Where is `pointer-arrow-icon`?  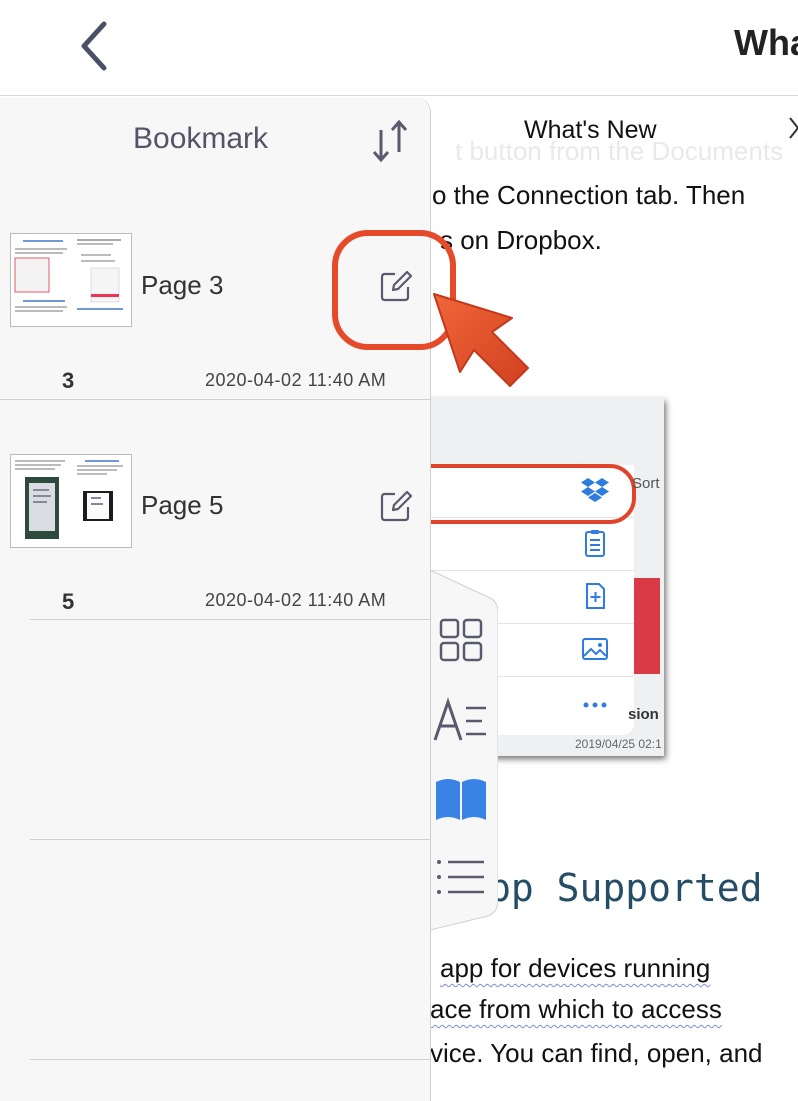 pointer-arrow-icon is located at coordinates (481, 340).